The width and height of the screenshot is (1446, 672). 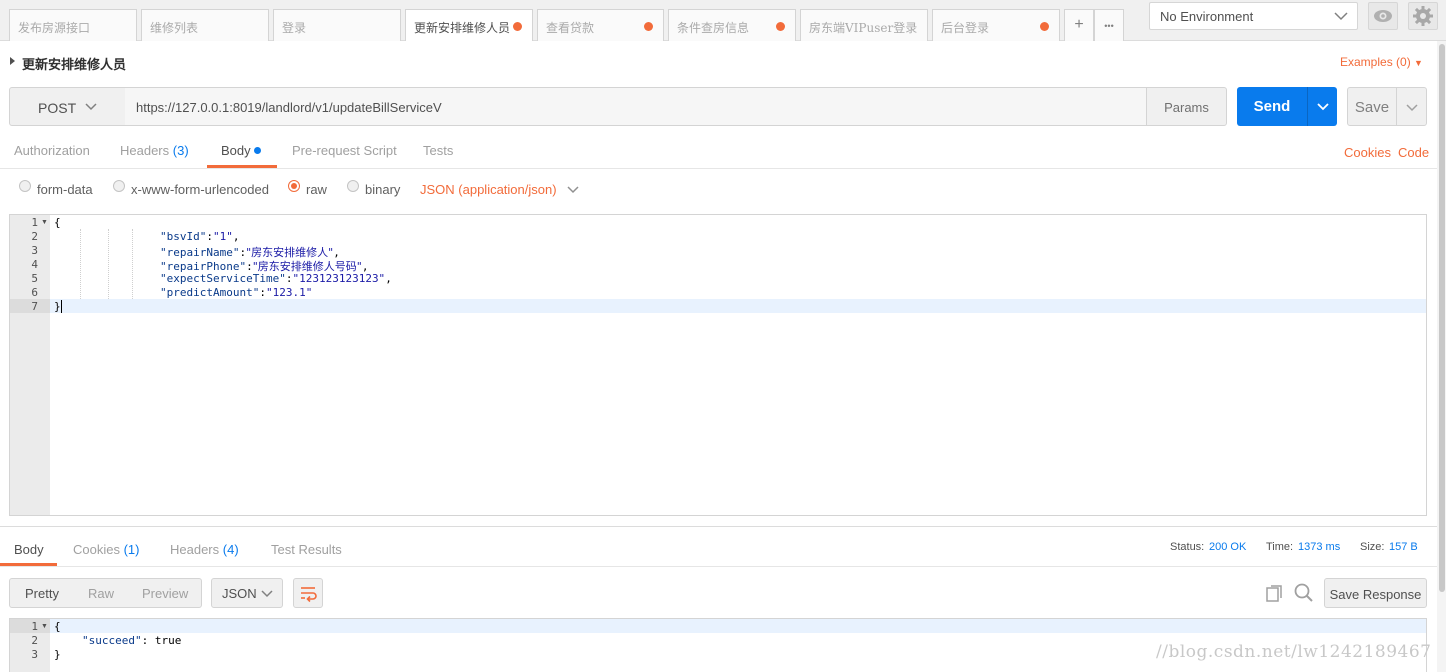 What do you see at coordinates (101, 593) in the screenshot?
I see `view-raw-button: Raw` at bounding box center [101, 593].